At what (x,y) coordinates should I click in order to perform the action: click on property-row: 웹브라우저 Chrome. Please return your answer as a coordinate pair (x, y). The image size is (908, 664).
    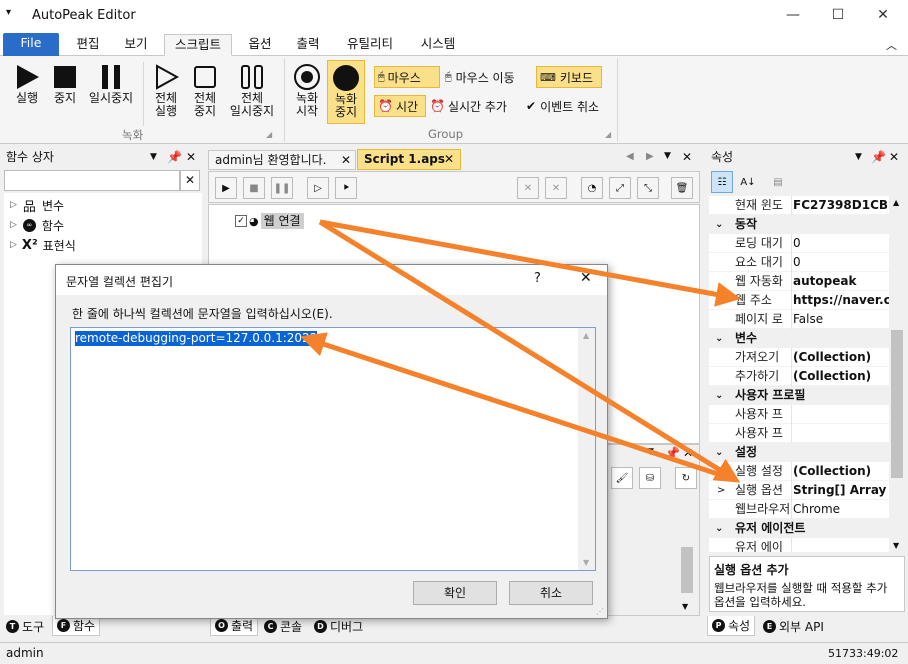
    Looking at the image, I should click on (799, 509).